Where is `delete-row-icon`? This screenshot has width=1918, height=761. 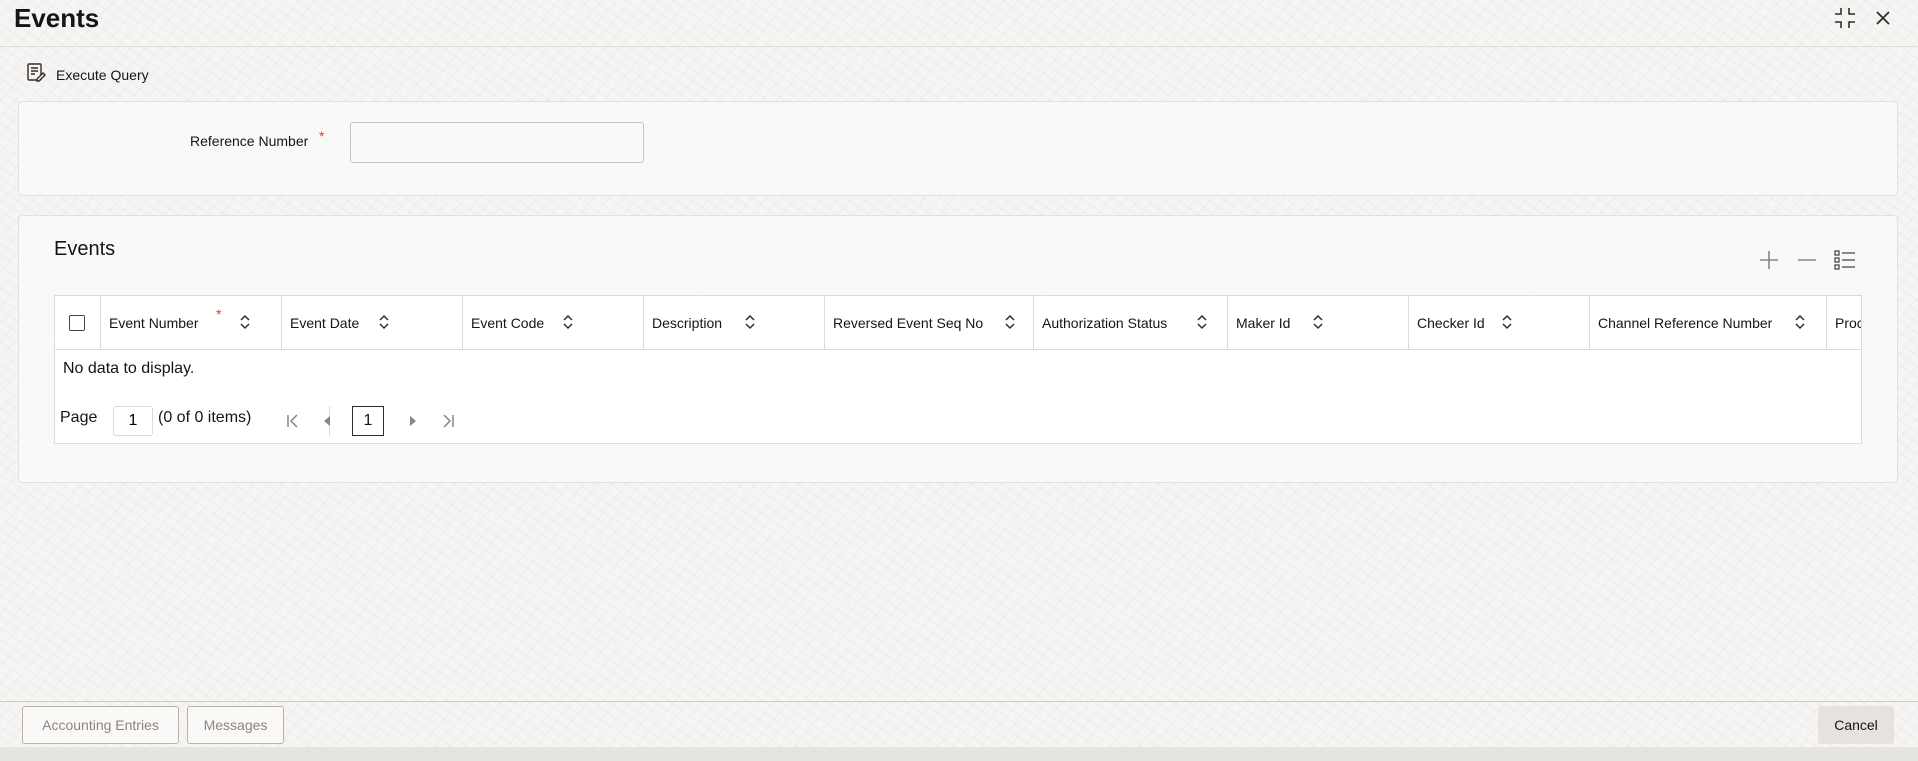
delete-row-icon is located at coordinates (1807, 260).